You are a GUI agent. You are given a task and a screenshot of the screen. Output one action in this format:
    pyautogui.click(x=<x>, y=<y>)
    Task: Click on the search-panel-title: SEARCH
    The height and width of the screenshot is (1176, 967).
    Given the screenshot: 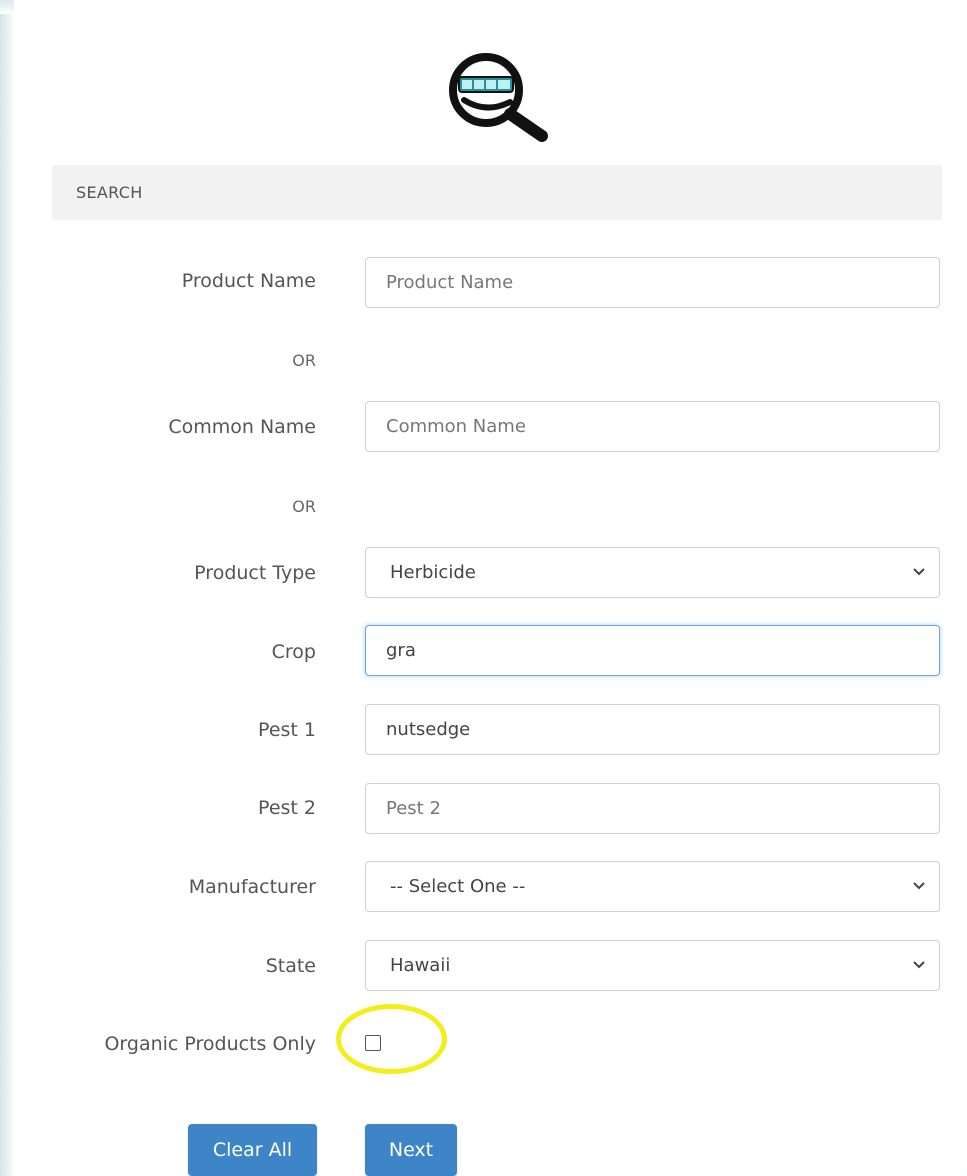 What is the action you would take?
    pyautogui.click(x=109, y=192)
    